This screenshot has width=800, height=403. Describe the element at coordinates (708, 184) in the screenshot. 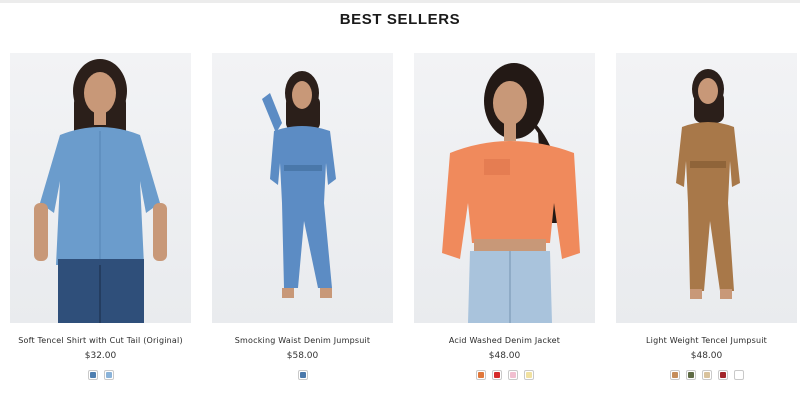

I see `model-photo-tencel-jumpsuit` at that location.